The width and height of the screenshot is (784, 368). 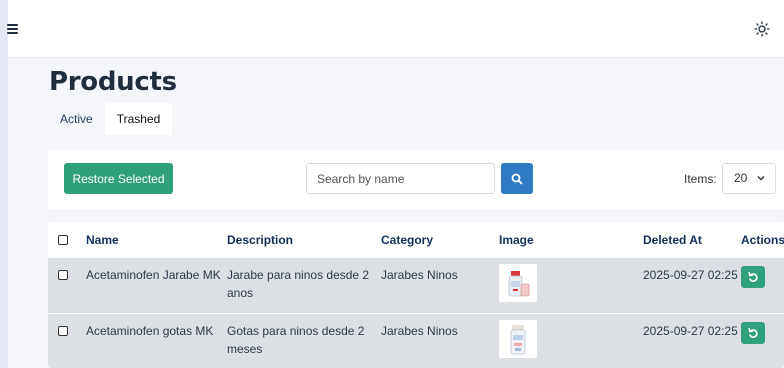 I want to click on items-label: Items:, so click(x=700, y=179).